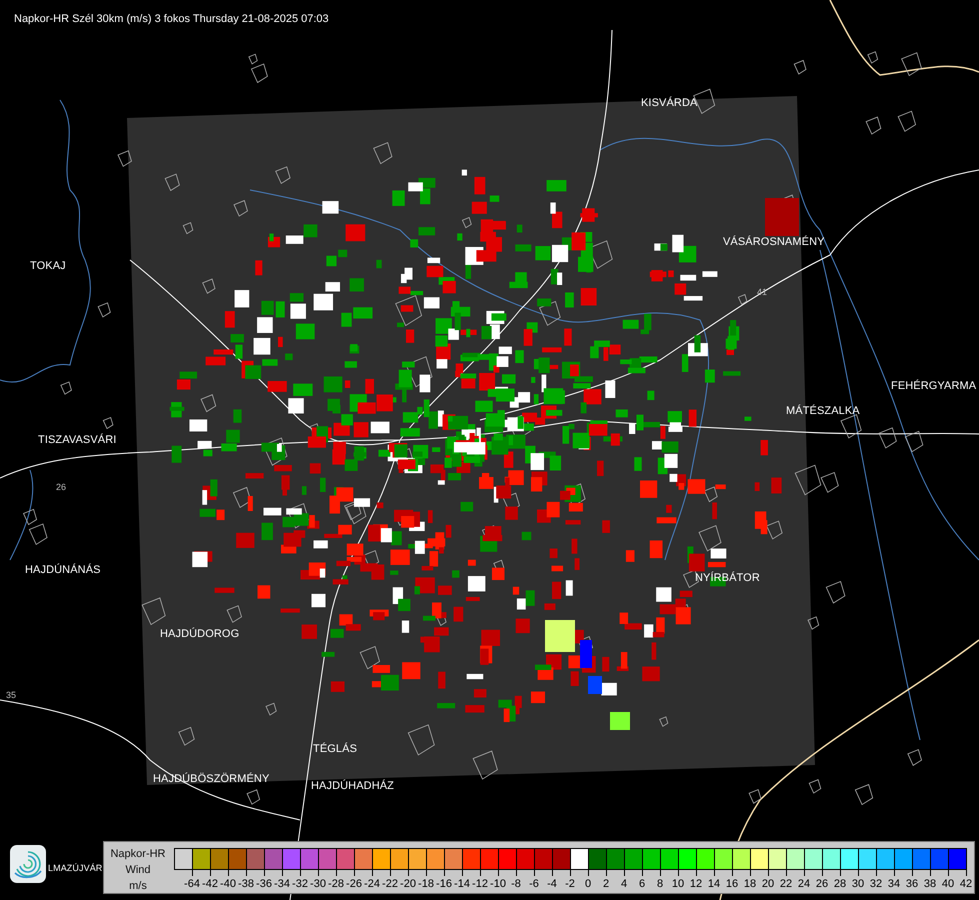  I want to click on scale-tick-label: -32, so click(300, 884).